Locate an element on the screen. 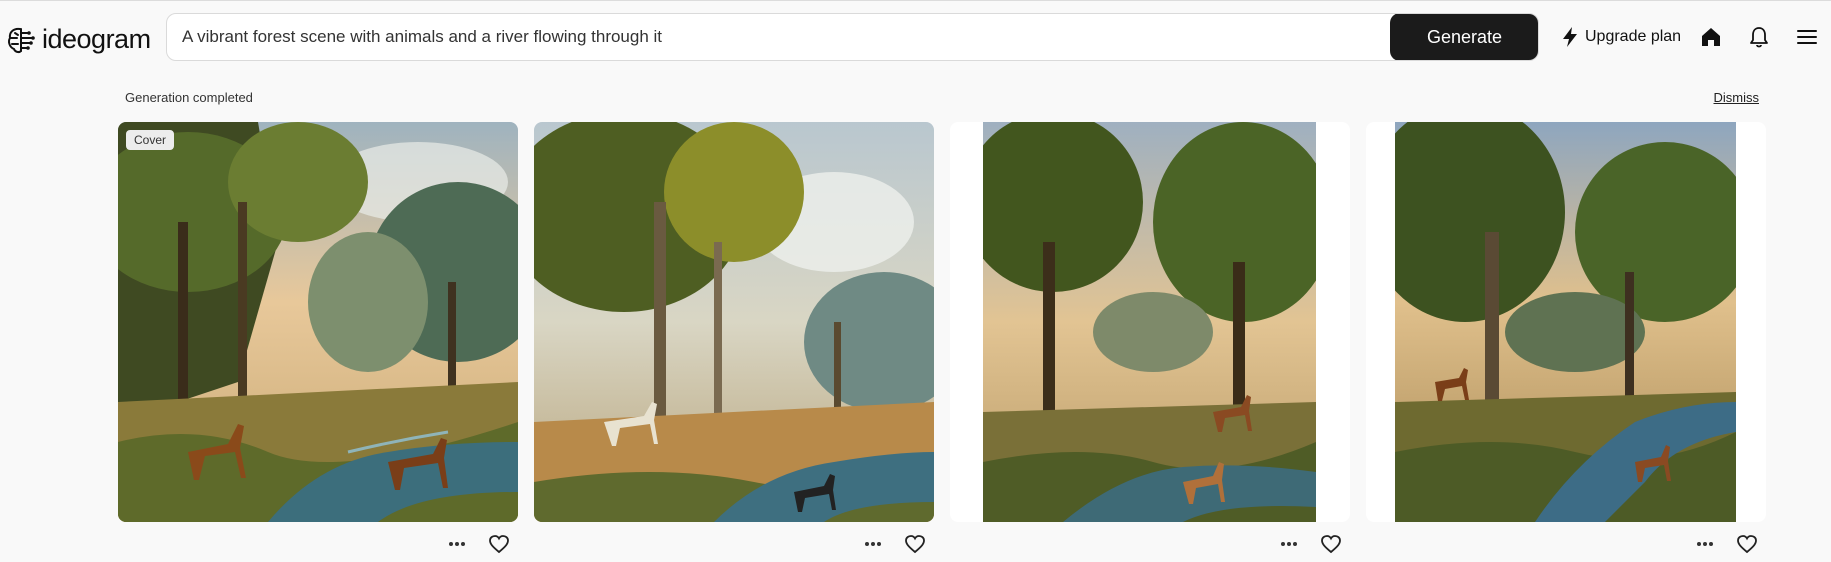 The height and width of the screenshot is (562, 1831). prompt-input is located at coordinates (767, 37).